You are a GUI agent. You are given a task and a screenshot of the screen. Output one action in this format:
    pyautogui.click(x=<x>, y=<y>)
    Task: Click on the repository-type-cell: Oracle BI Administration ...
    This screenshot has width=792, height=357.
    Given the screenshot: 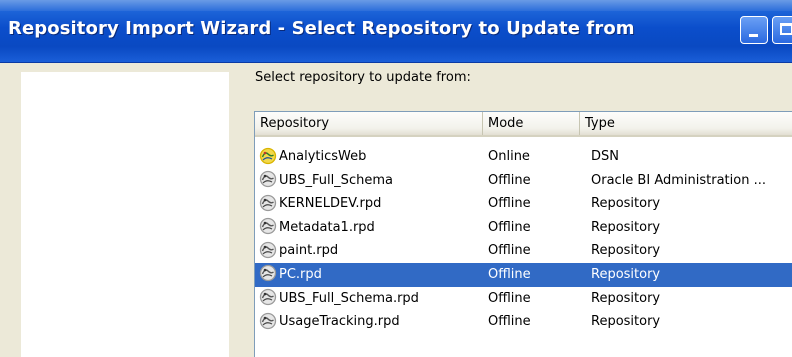 What is the action you would take?
    pyautogui.click(x=690, y=180)
    